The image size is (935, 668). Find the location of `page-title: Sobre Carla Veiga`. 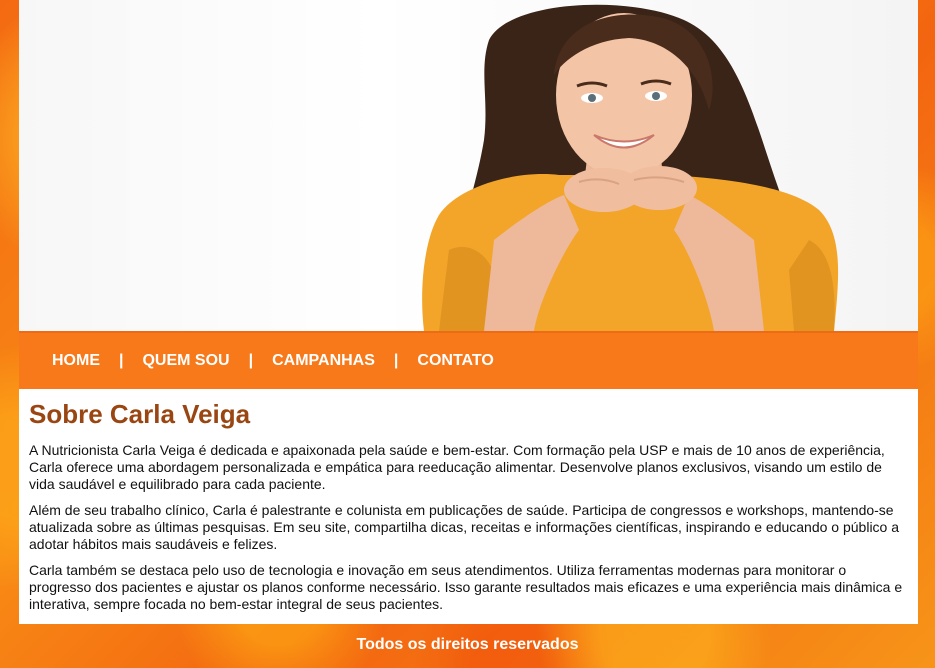

page-title: Sobre Carla Veiga is located at coordinates (140, 414).